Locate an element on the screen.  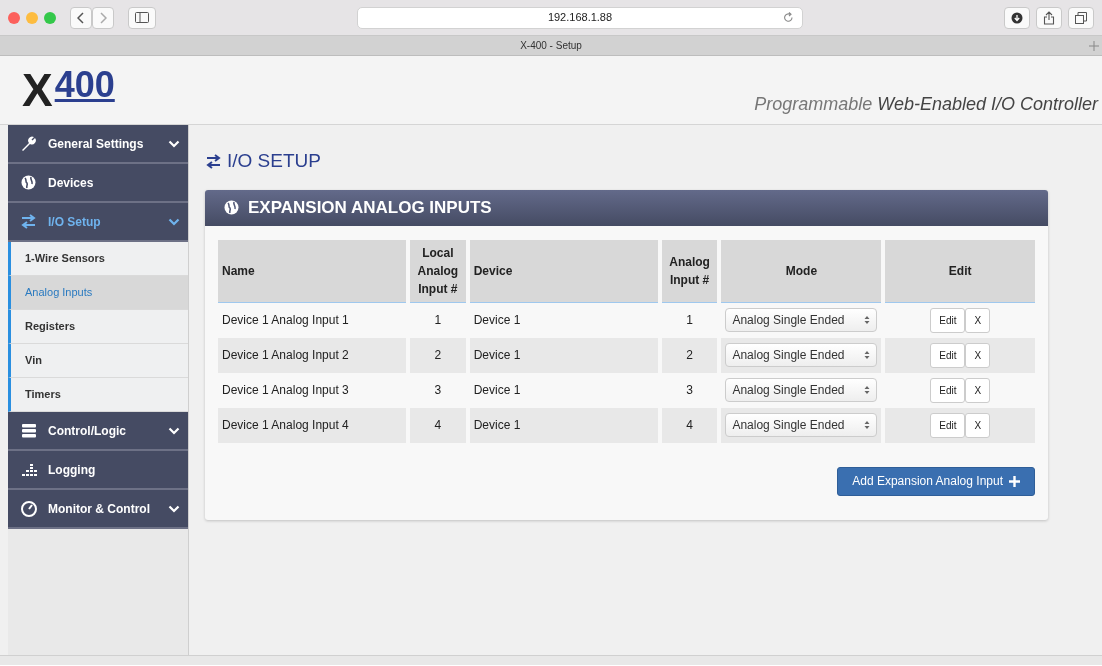
table-cell: Device 1 Analog Input 4 is located at coordinates (312, 425).